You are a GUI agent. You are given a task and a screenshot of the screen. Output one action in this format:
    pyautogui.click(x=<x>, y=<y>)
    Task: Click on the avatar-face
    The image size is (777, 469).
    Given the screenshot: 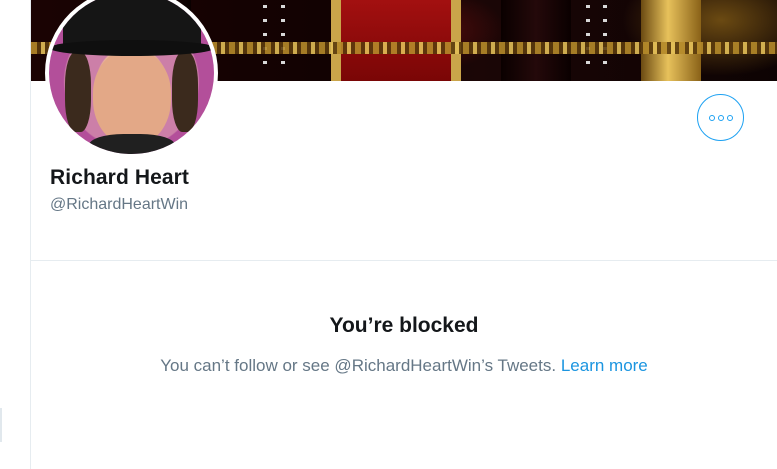 What is the action you would take?
    pyautogui.click(x=132, y=98)
    